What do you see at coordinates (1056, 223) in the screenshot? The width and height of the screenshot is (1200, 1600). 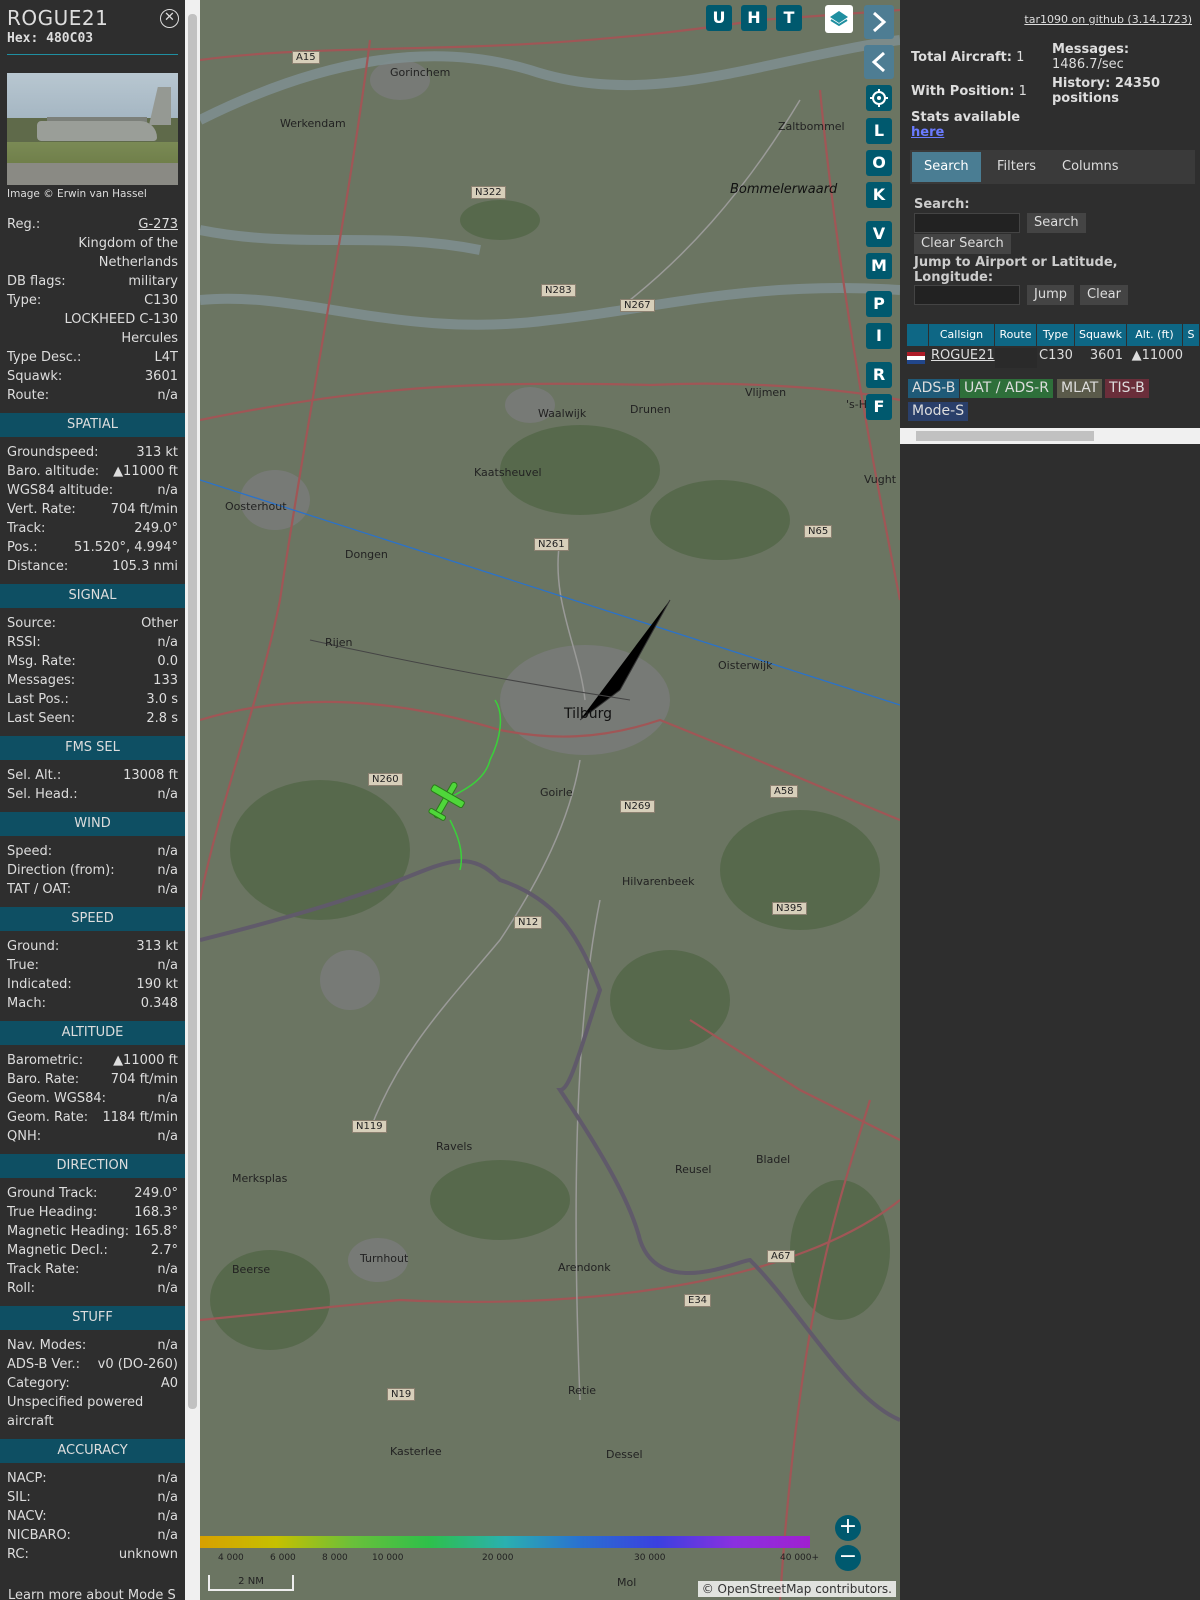 I see `search-button: Search` at bounding box center [1056, 223].